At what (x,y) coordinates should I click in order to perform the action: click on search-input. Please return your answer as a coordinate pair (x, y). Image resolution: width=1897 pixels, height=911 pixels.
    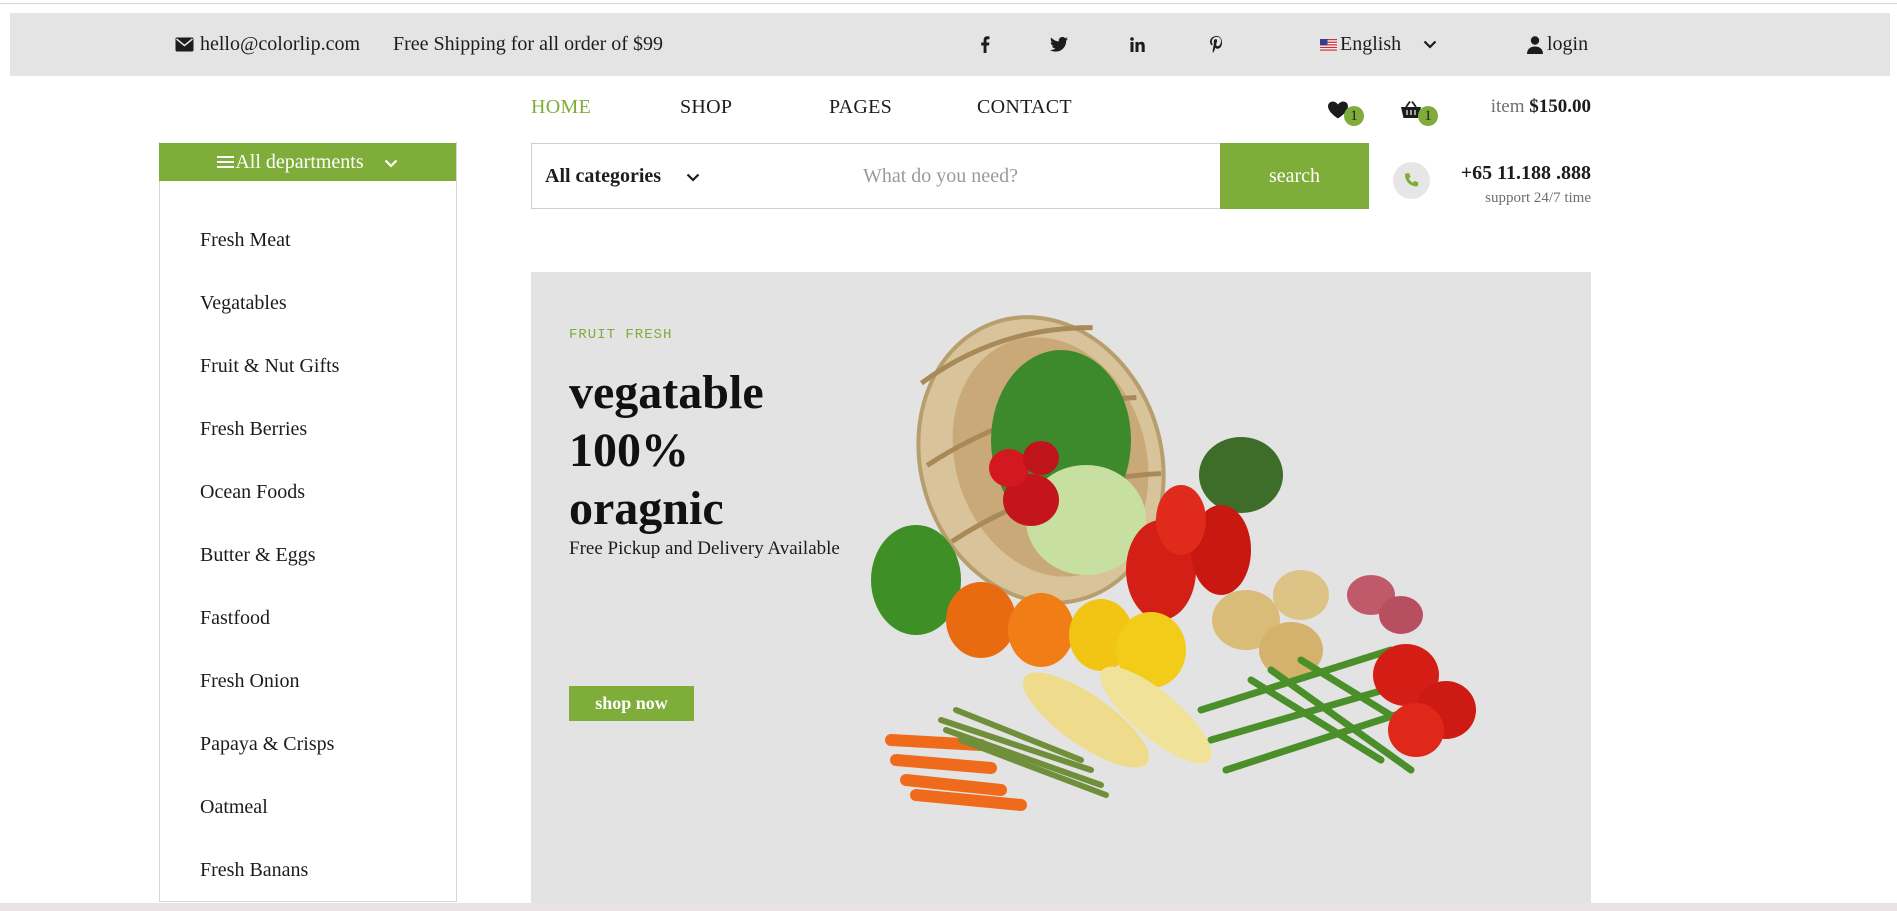
    Looking at the image, I should click on (1025, 176).